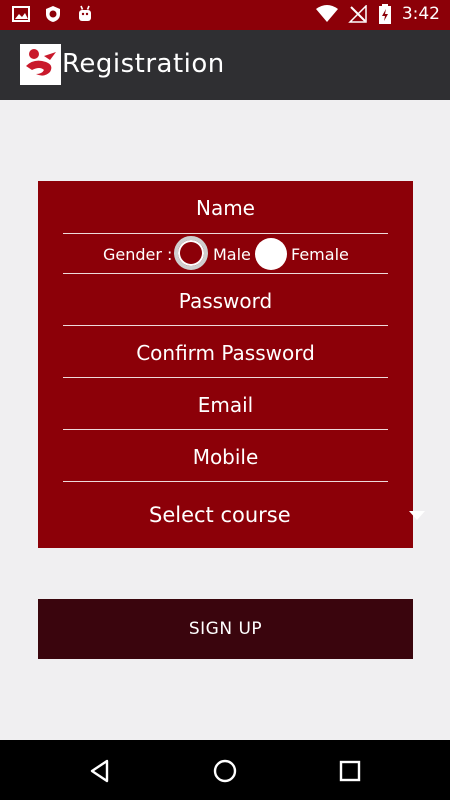  What do you see at coordinates (225, 429) in the screenshot?
I see `email-field-underline` at bounding box center [225, 429].